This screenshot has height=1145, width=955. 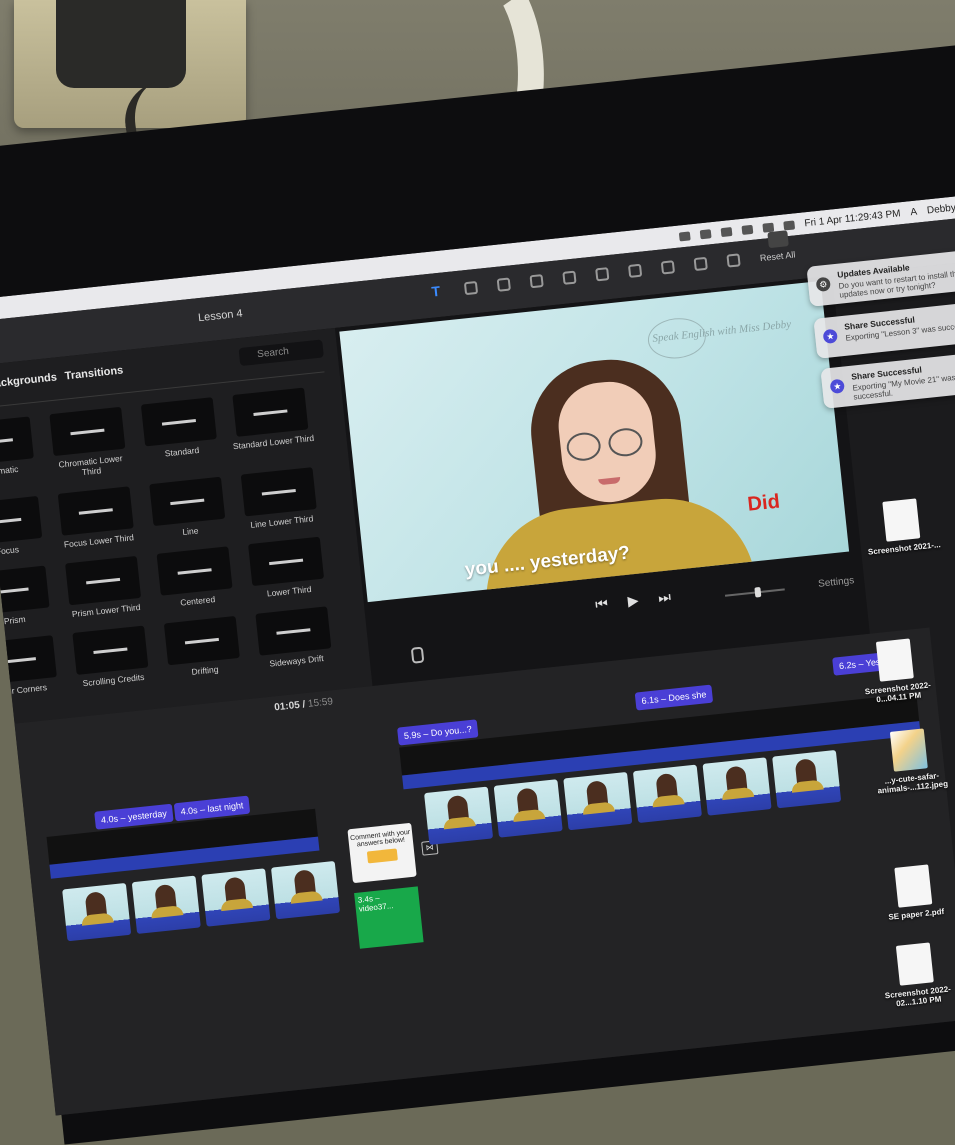 What do you see at coordinates (94, 373) in the screenshot?
I see `tab-transitions: Transitions` at bounding box center [94, 373].